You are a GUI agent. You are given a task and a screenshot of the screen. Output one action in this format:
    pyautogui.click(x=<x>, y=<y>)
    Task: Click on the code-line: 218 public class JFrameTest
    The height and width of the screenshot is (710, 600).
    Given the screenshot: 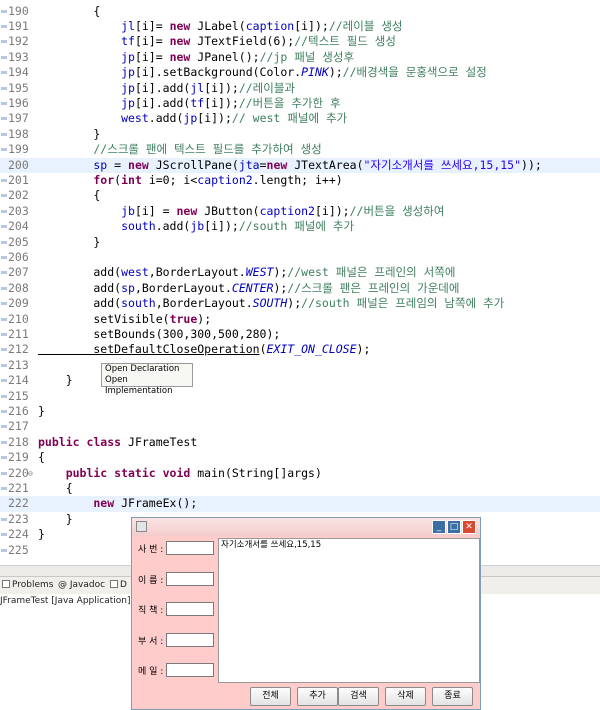 What is the action you would take?
    pyautogui.click(x=300, y=442)
    